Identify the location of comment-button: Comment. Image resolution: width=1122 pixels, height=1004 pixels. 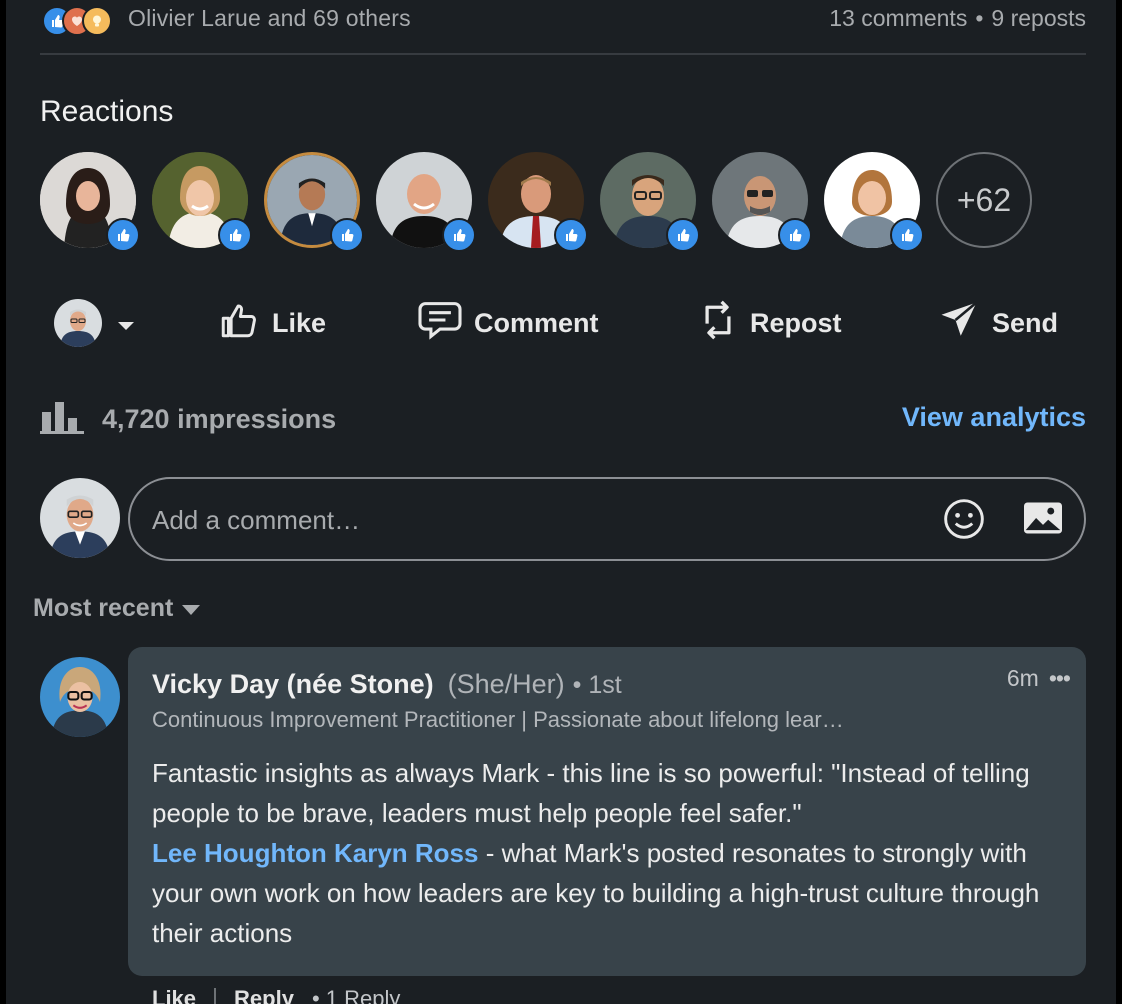
(508, 323).